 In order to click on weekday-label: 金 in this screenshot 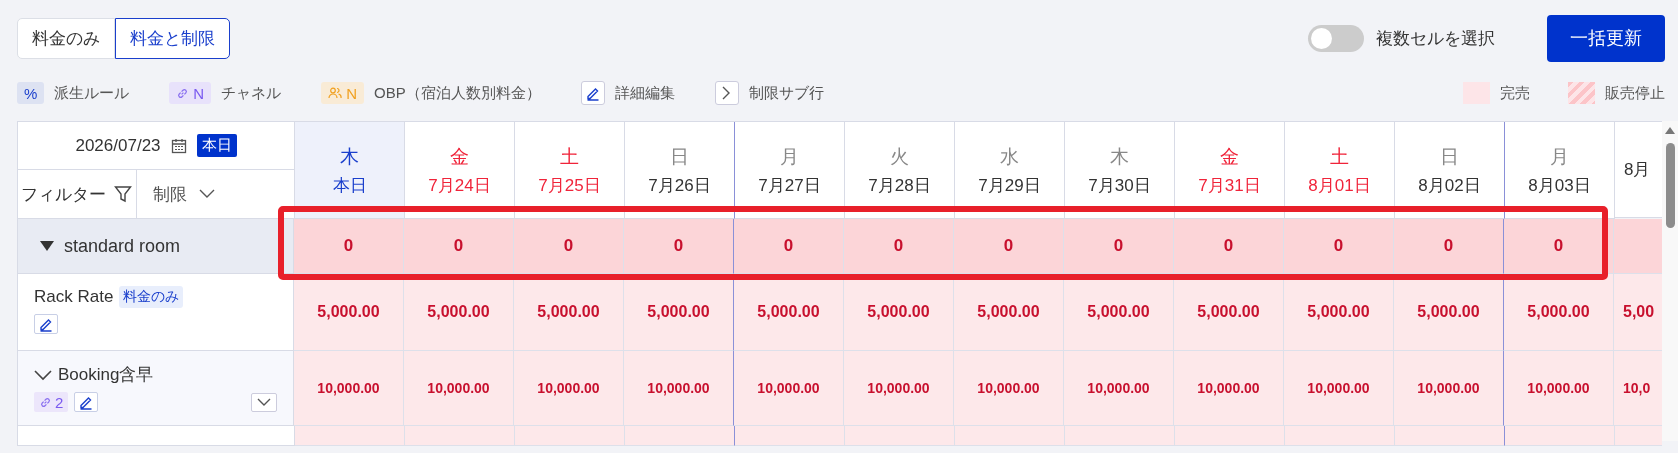, I will do `click(459, 156)`.